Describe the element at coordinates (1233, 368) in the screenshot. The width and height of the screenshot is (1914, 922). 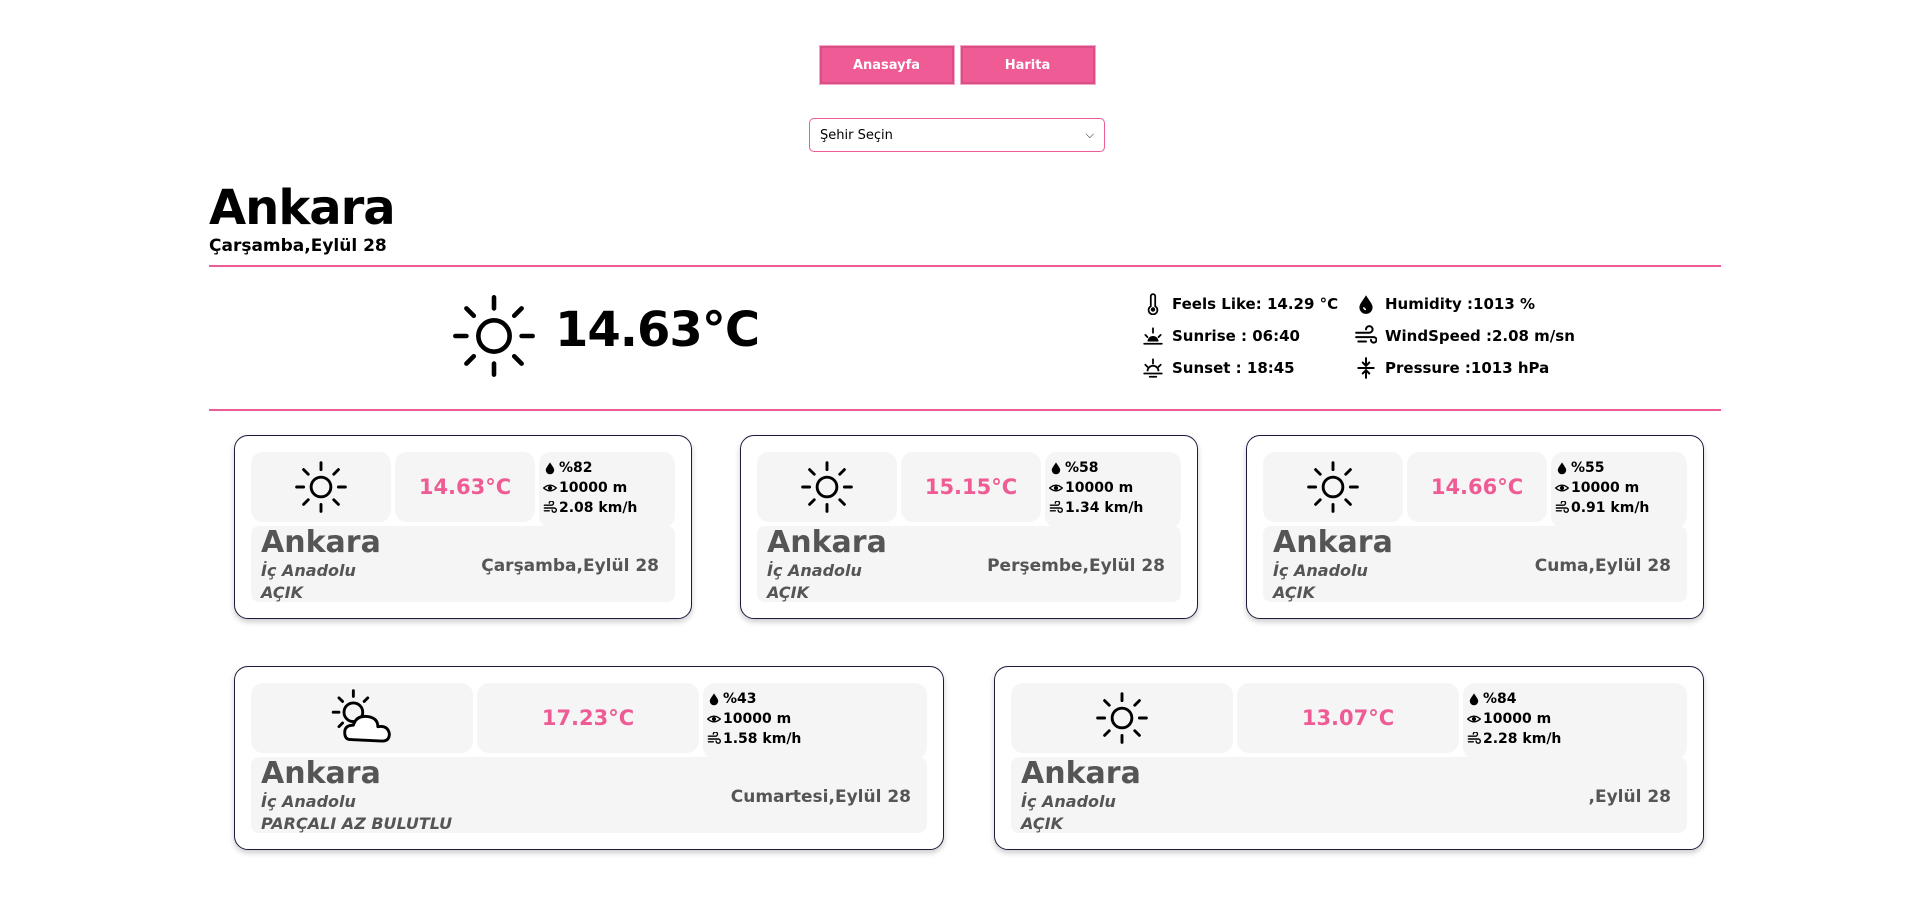
I see `sunset-value: Sunset : 18:45` at that location.